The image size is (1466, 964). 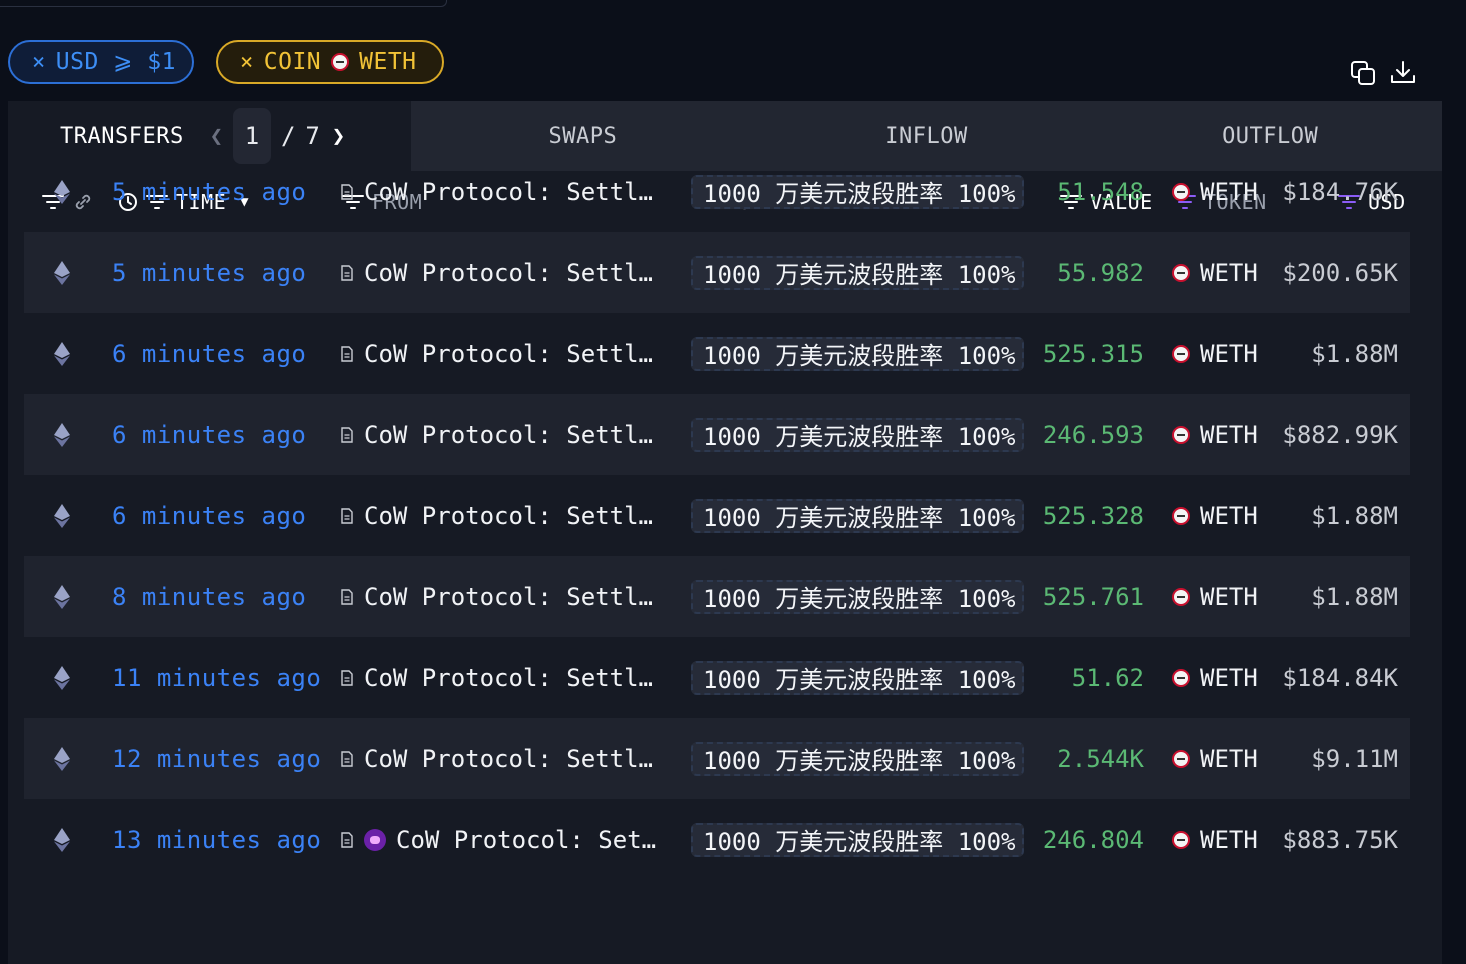 What do you see at coordinates (209, 596) in the screenshot?
I see `row-time-link: 8 minutes ago` at bounding box center [209, 596].